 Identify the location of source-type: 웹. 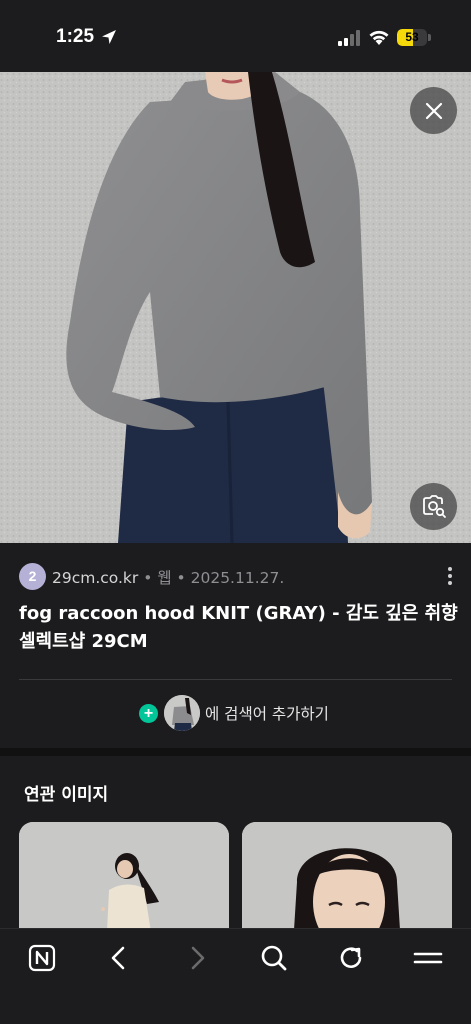
(164, 578).